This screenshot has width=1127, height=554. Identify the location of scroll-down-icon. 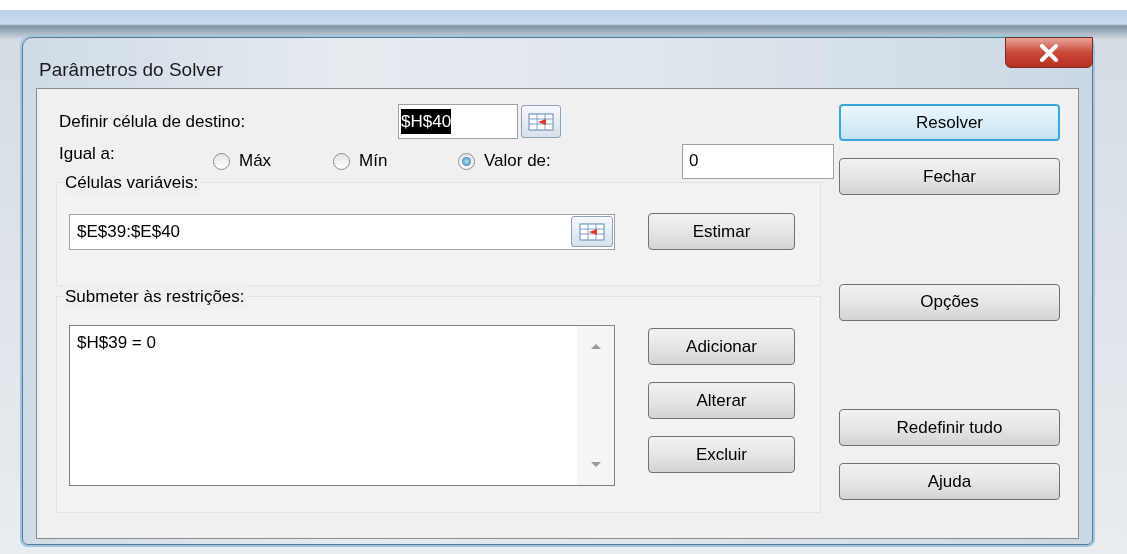
(595, 464).